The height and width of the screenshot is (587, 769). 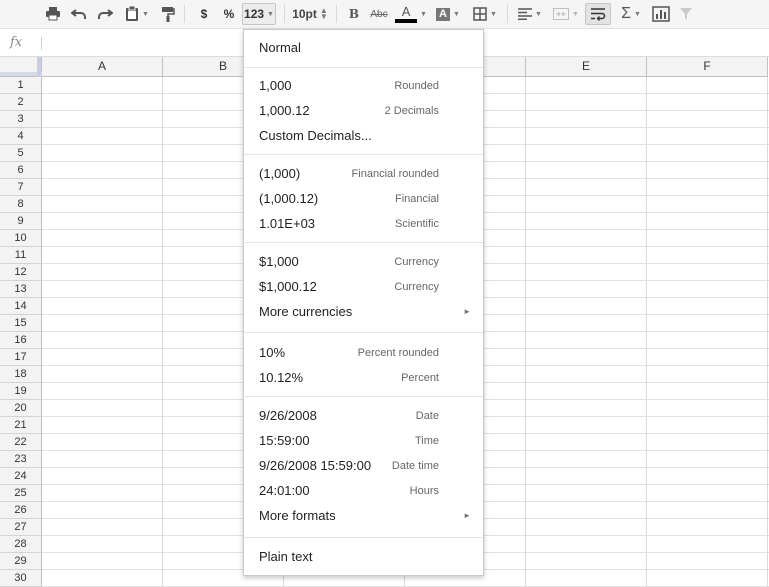 I want to click on menu-item: Plain text, so click(x=363, y=557).